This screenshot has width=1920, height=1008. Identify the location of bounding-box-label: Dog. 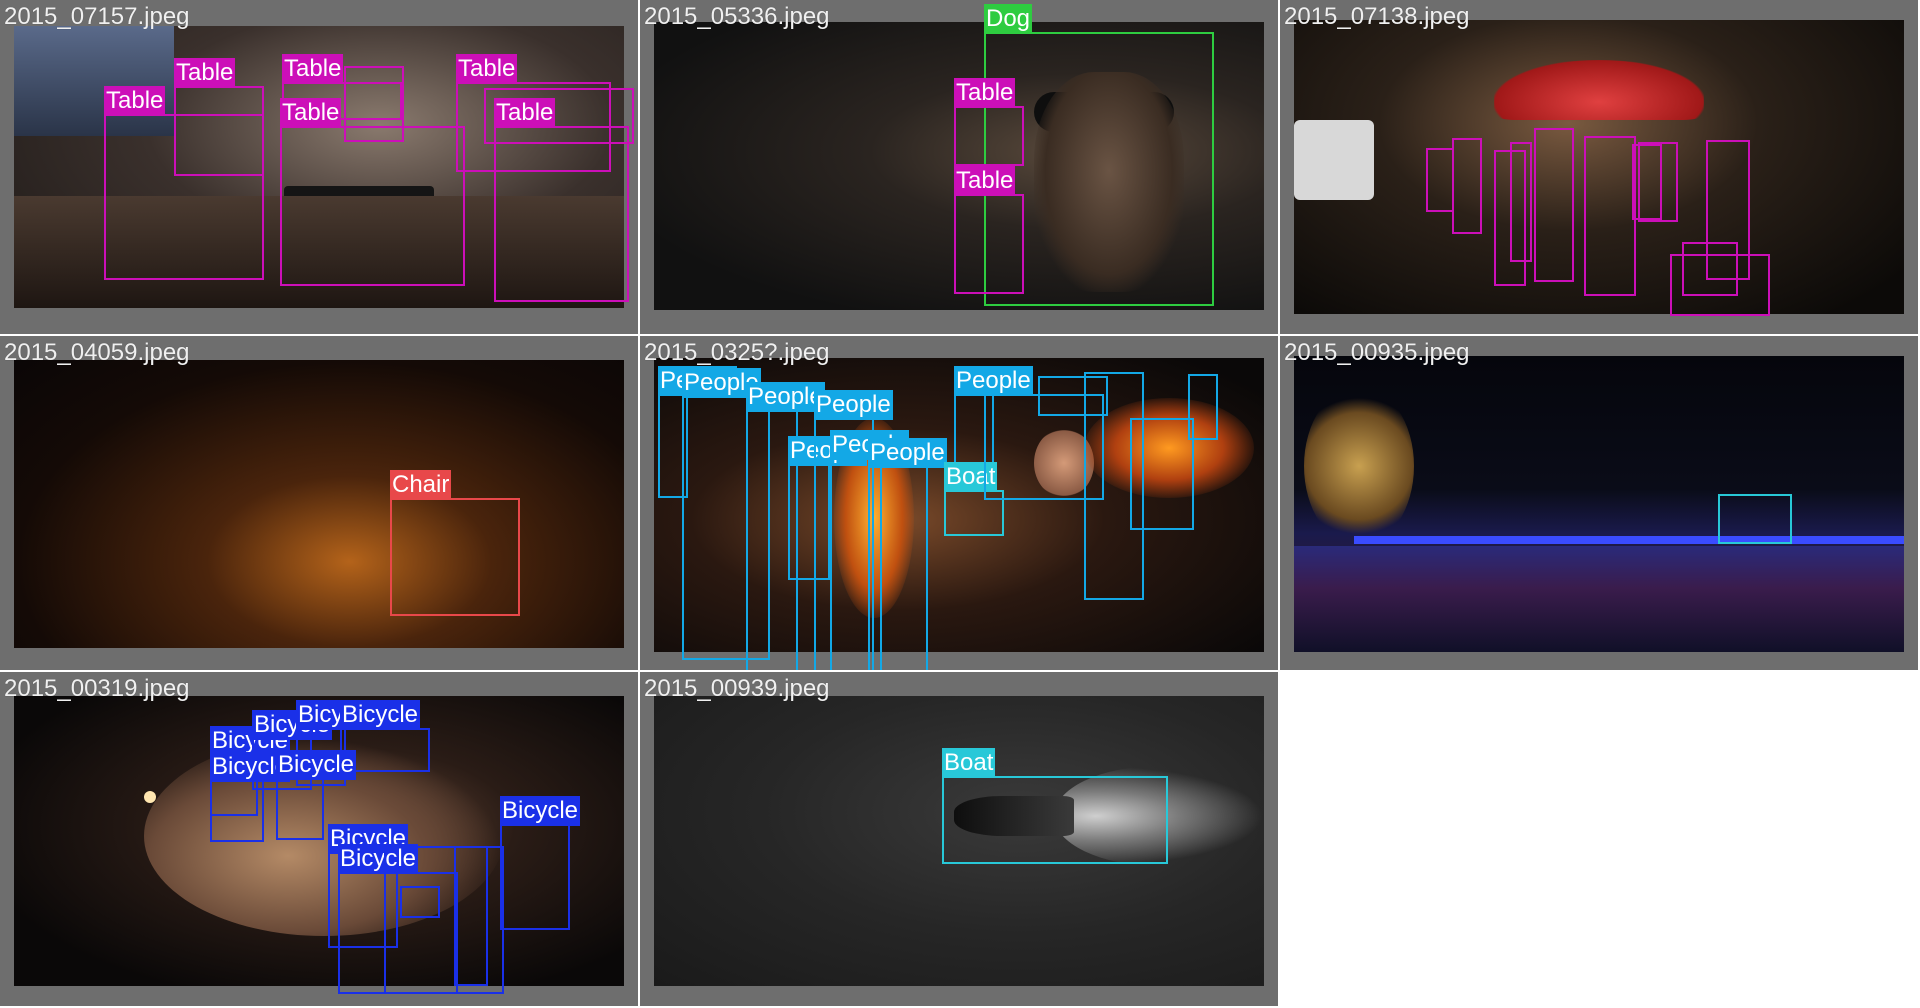
(1008, 19).